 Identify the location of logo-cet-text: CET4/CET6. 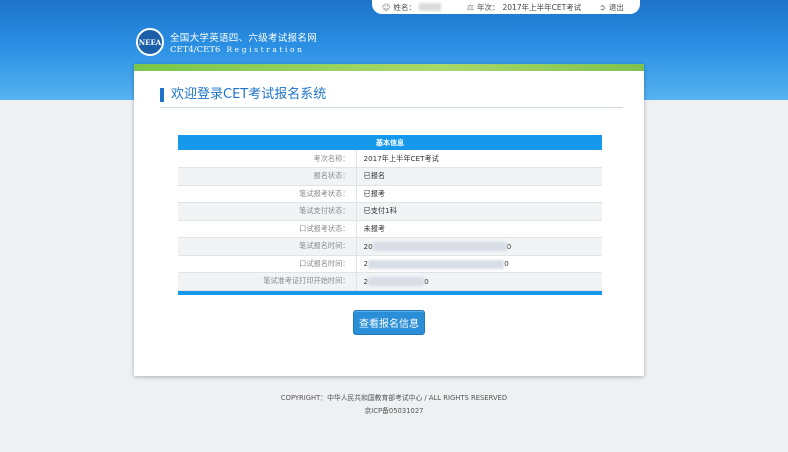
(195, 49).